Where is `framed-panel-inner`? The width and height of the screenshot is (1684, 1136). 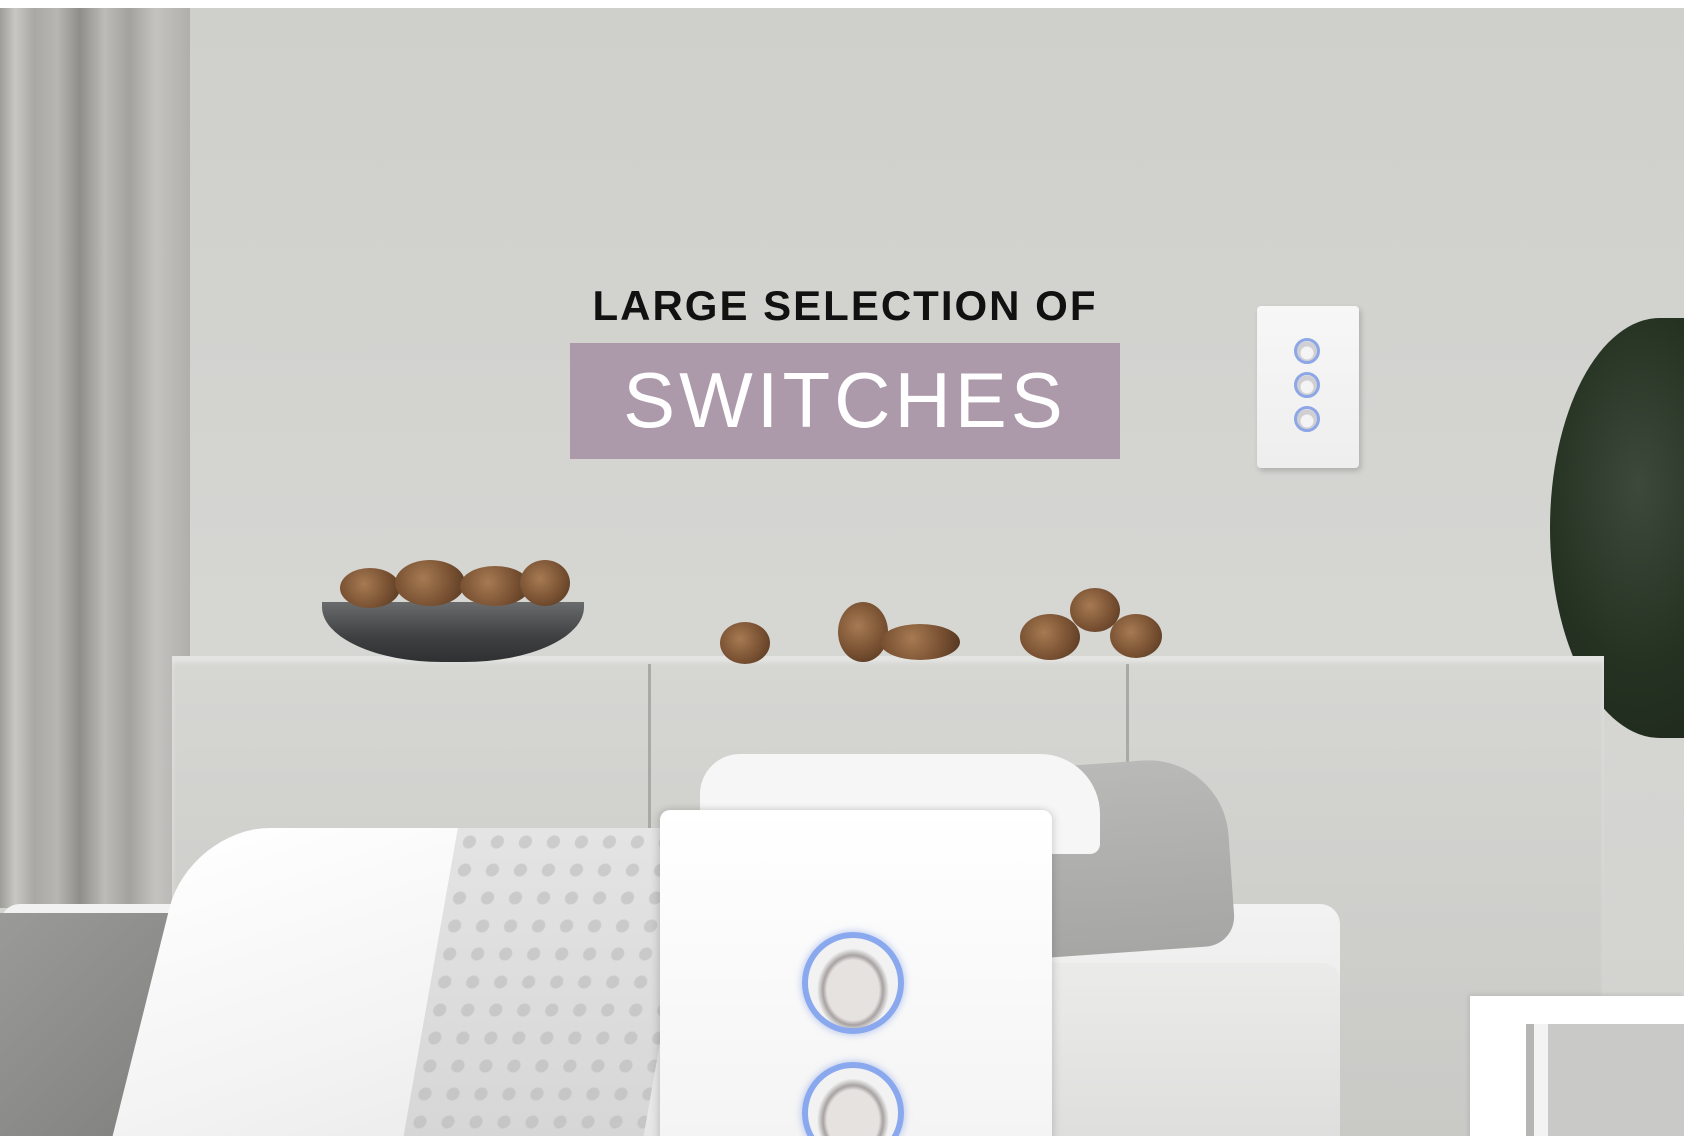 framed-panel-inner is located at coordinates (1605, 1080).